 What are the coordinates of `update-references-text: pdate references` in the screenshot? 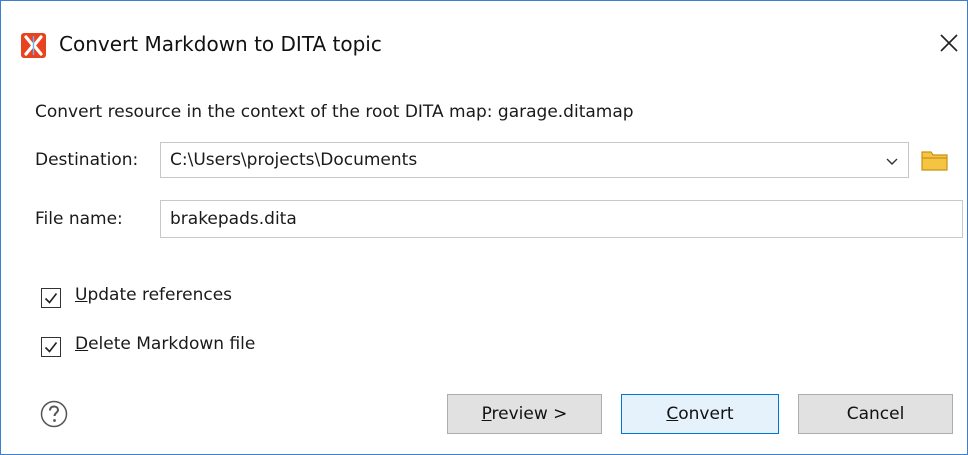 It's located at (160, 295).